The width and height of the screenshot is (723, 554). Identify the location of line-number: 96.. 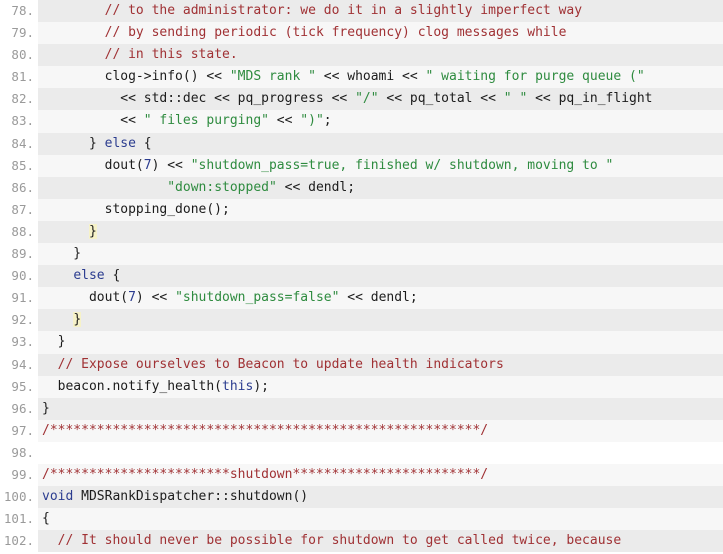
(19, 408).